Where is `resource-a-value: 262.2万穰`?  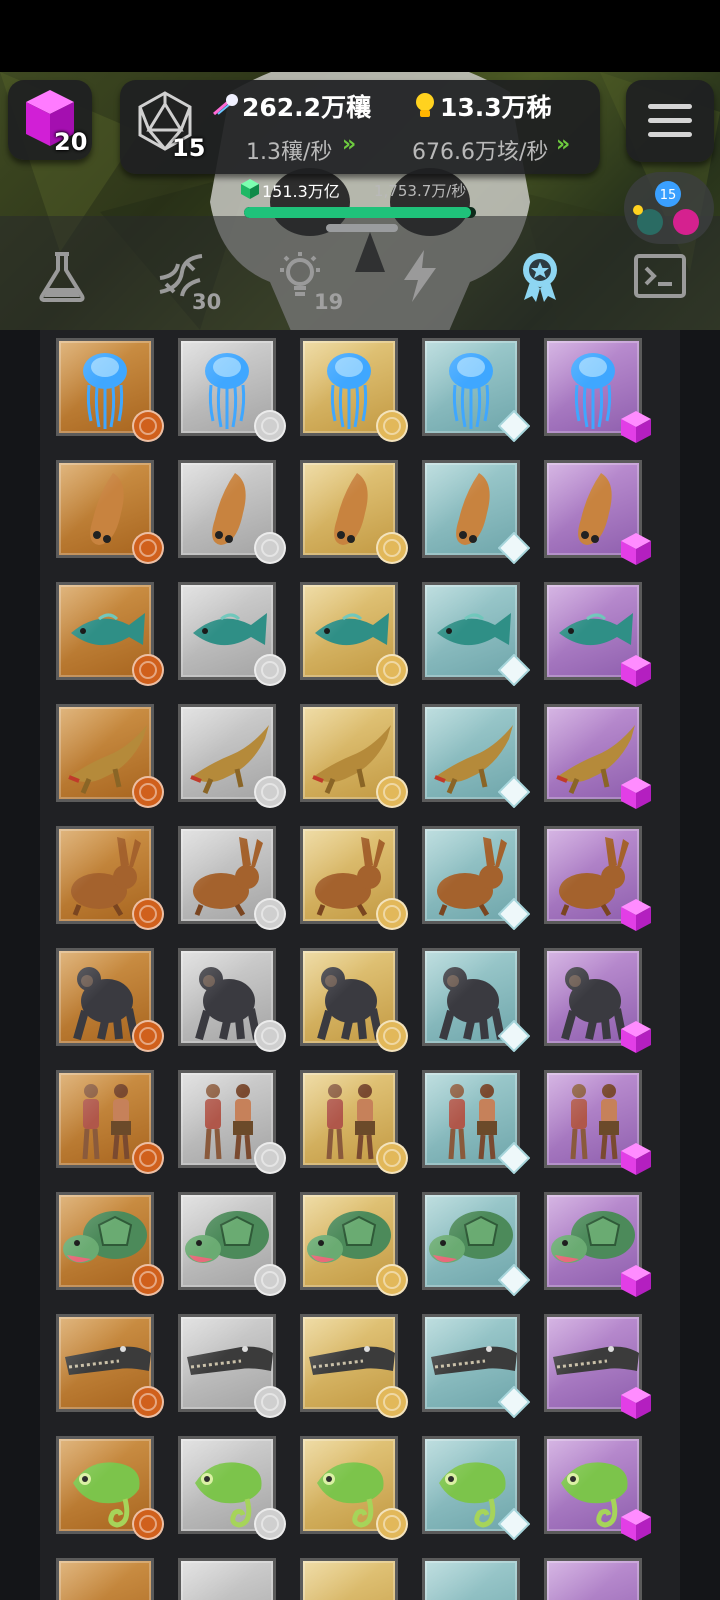
resource-a-value: 262.2万穰 is located at coordinates (307, 107).